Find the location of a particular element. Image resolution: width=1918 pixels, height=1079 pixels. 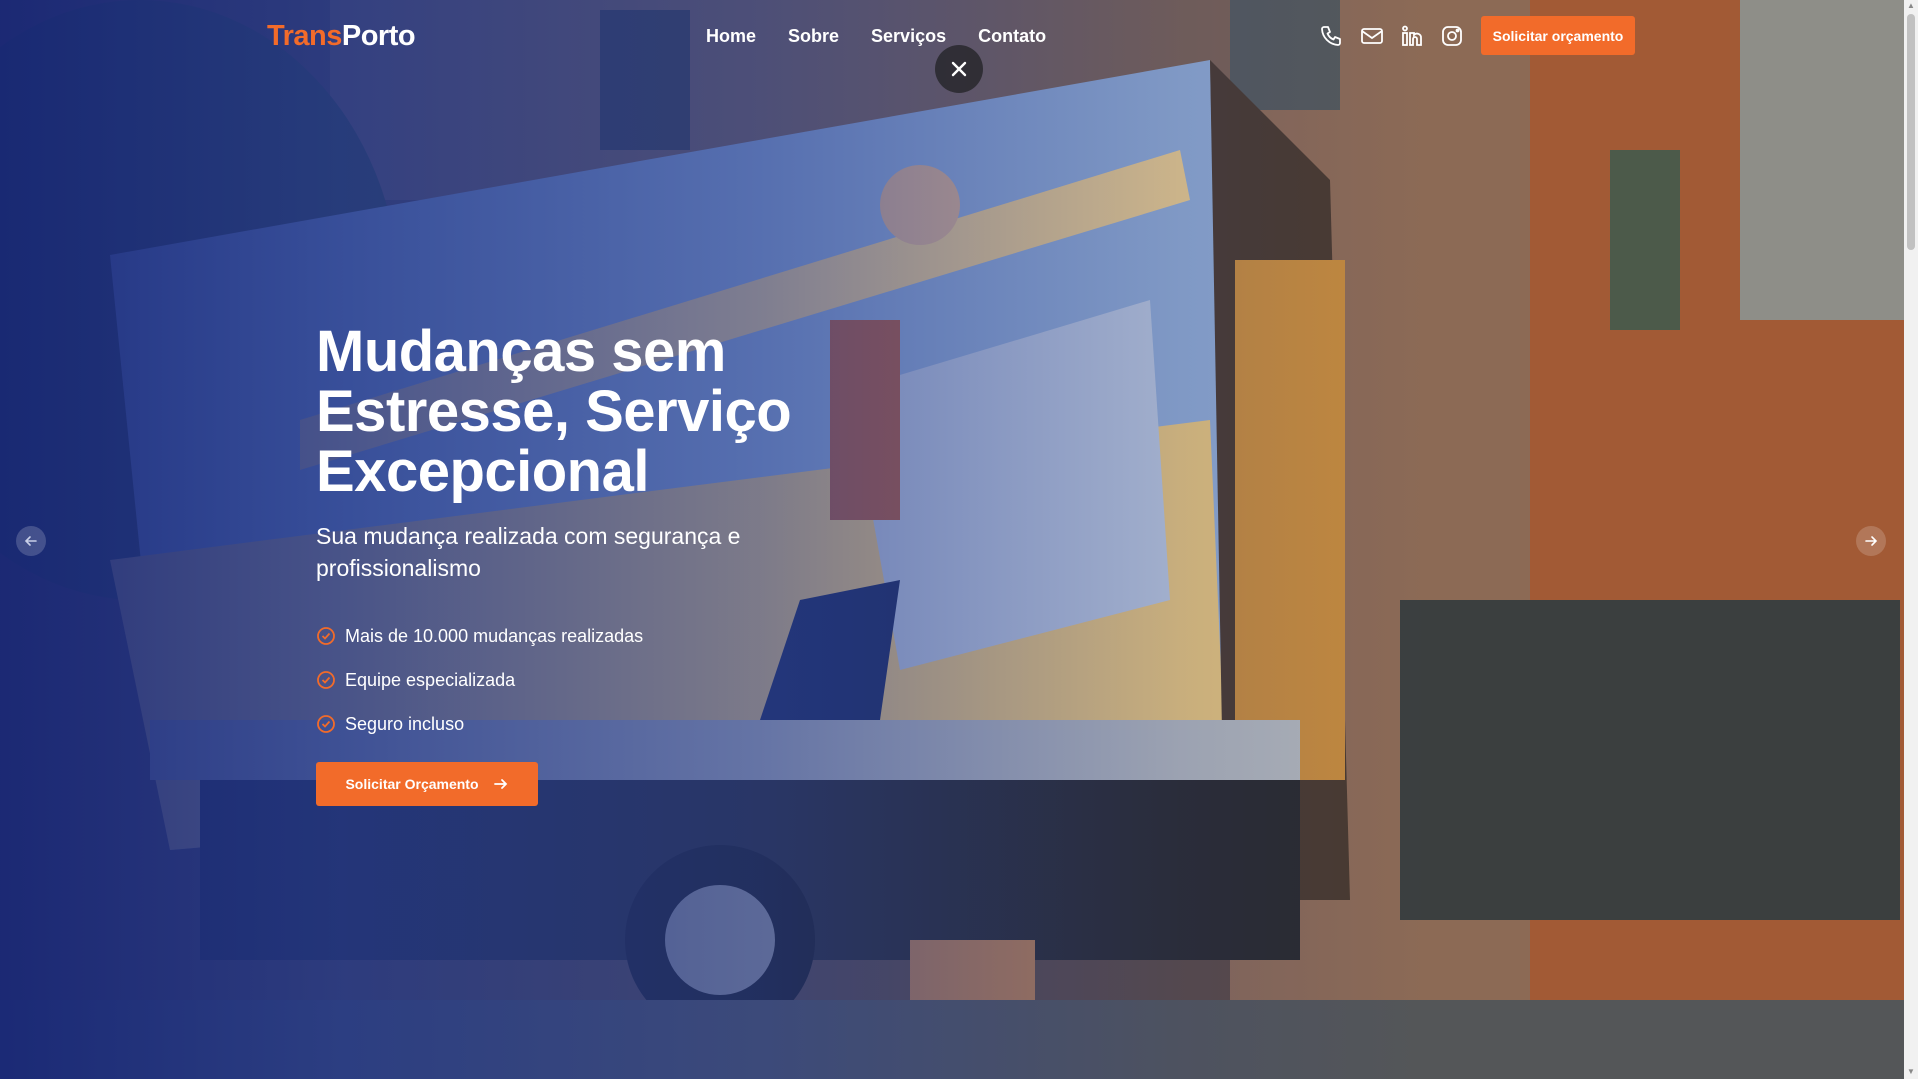

feature-text: Equipe especializada is located at coordinates (430, 679).